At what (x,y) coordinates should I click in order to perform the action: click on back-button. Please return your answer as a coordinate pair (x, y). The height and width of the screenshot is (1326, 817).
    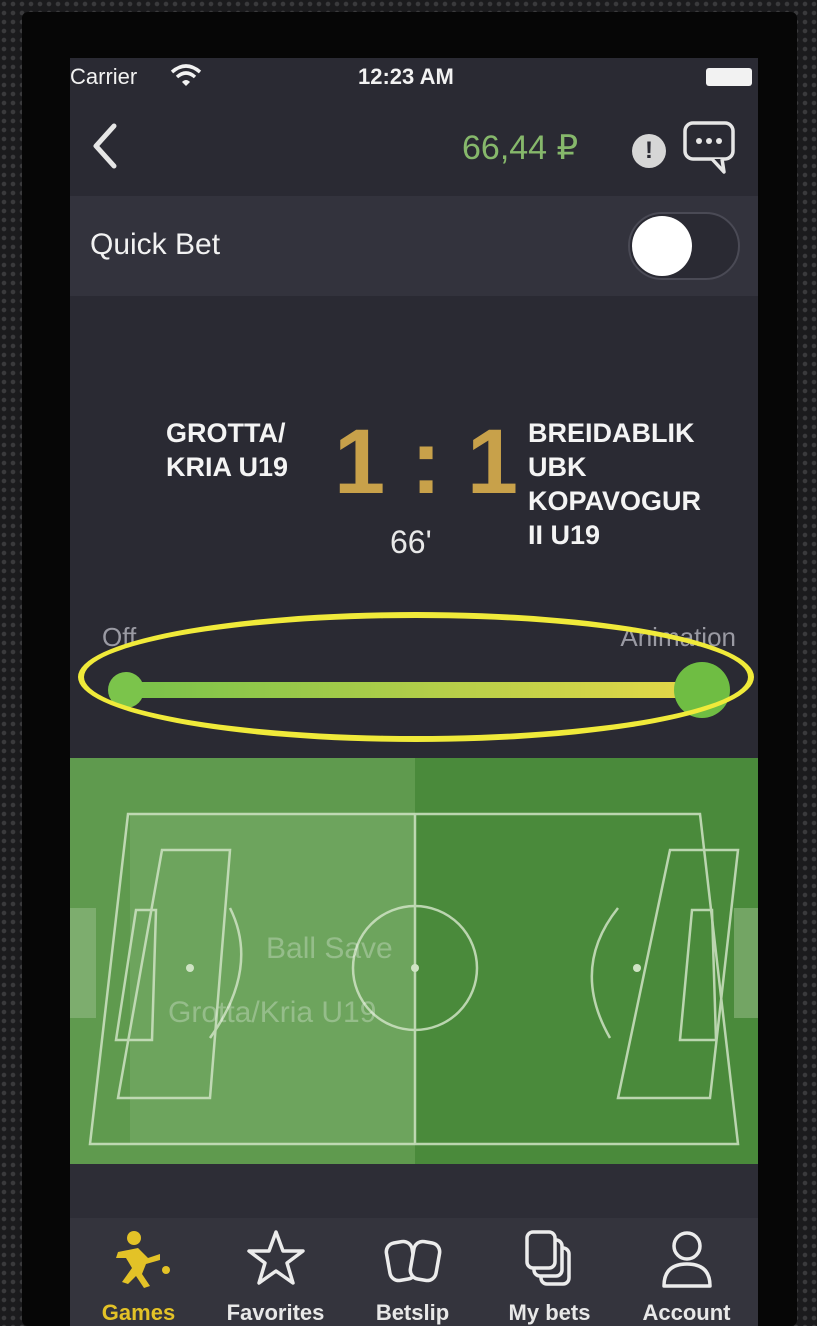
    Looking at the image, I should click on (106, 146).